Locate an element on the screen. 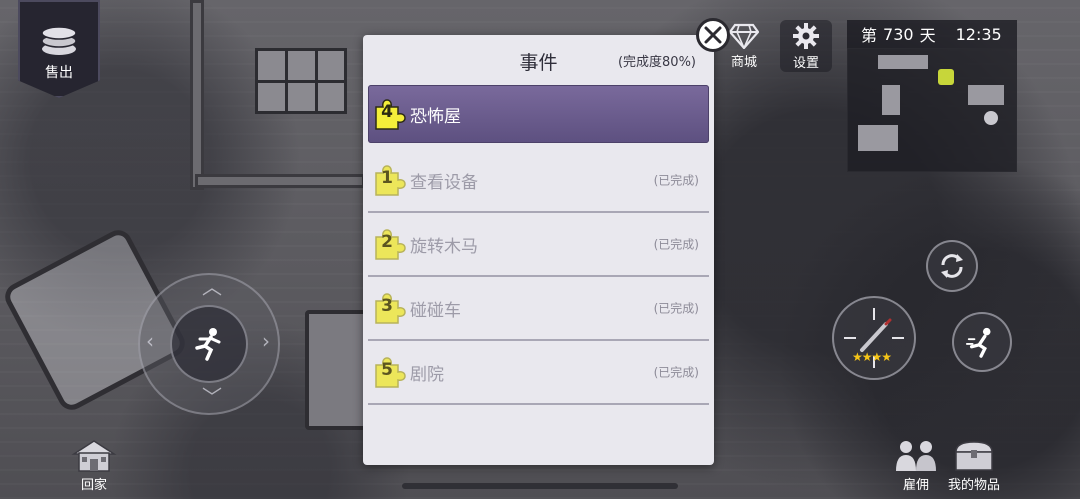 This screenshot has height=499, width=1080. close-icon is located at coordinates (713, 35).